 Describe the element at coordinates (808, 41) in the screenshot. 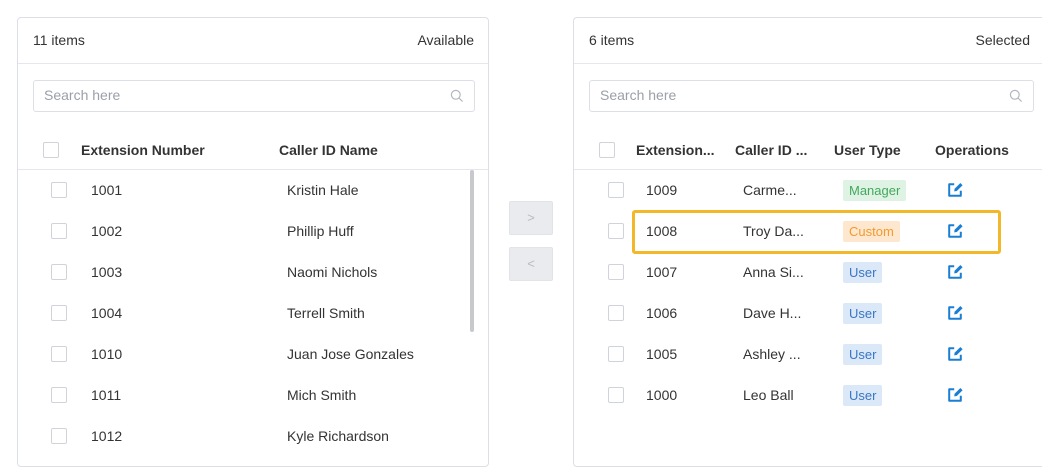

I see `selected-panel-header: 6 items Selected` at that location.